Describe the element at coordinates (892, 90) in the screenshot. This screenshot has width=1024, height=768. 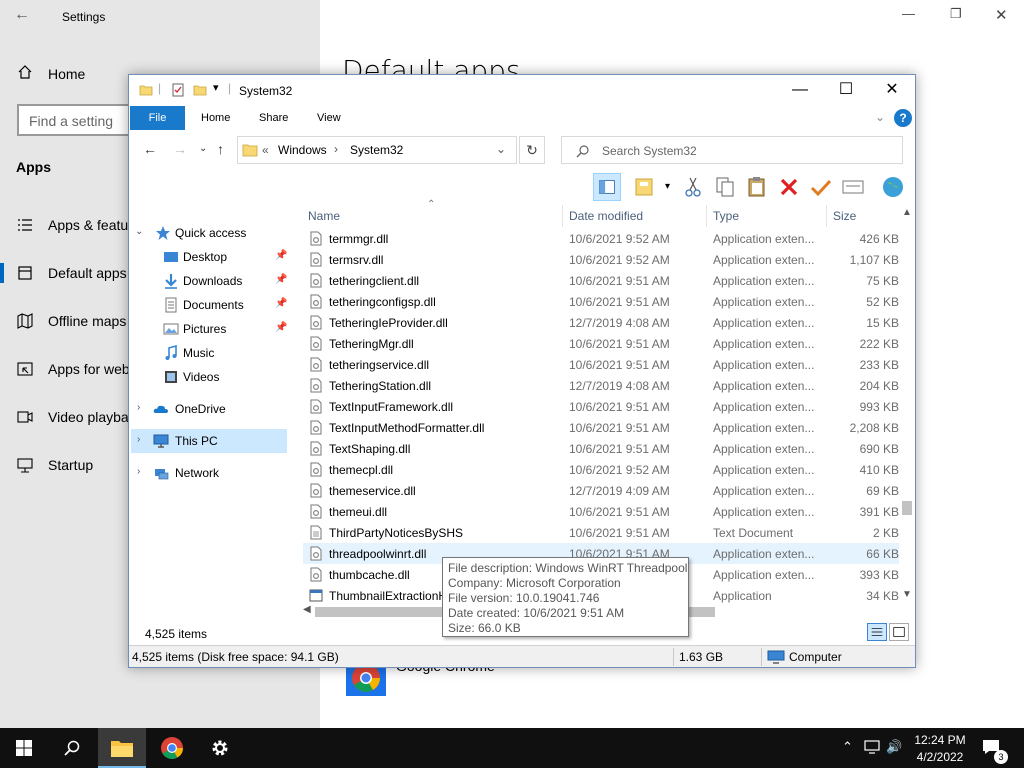
I see `close-button: ✕` at that location.